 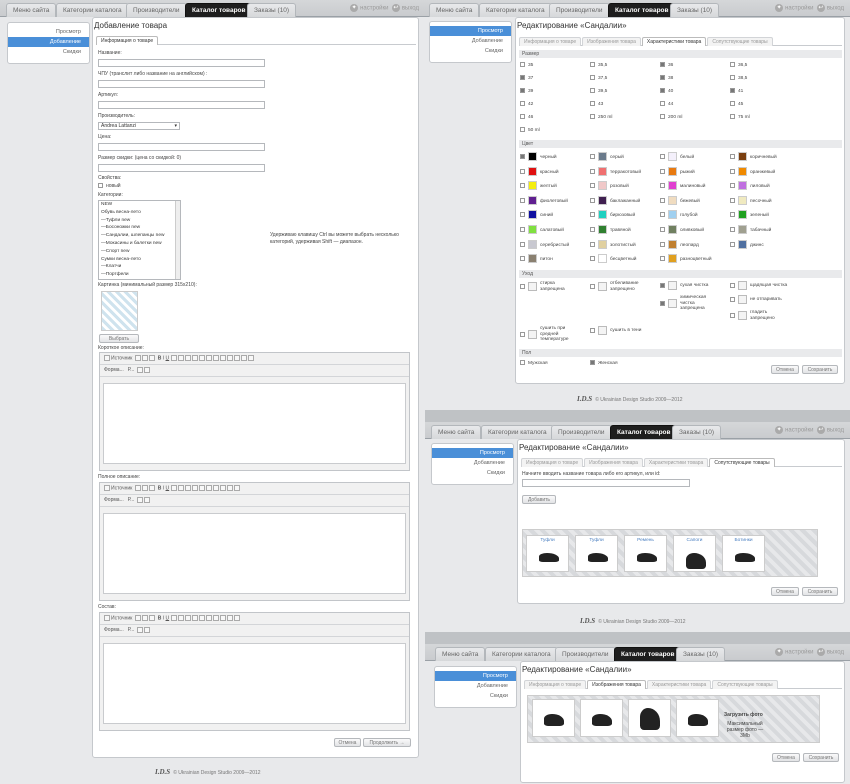 I want to click on related-search-input, so click(x=606, y=483).